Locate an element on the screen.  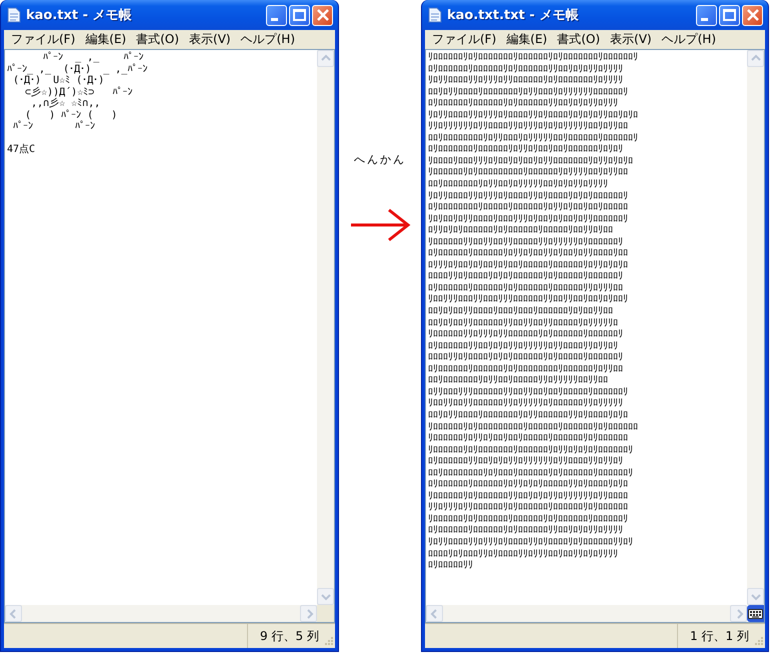
text-line: ﾘﾛﾘﾘﾛﾛﾛﾛﾘﾘﾛﾘﾘﾘﾛﾘﾛﾛﾛﾛﾘﾘﾛﾘﾛﾛﾛﾛﾘﾛﾘﾛﾘﾛﾘﾘﾛﾛﾘﾛﾘﾛ is located at coordinates (533, 116).